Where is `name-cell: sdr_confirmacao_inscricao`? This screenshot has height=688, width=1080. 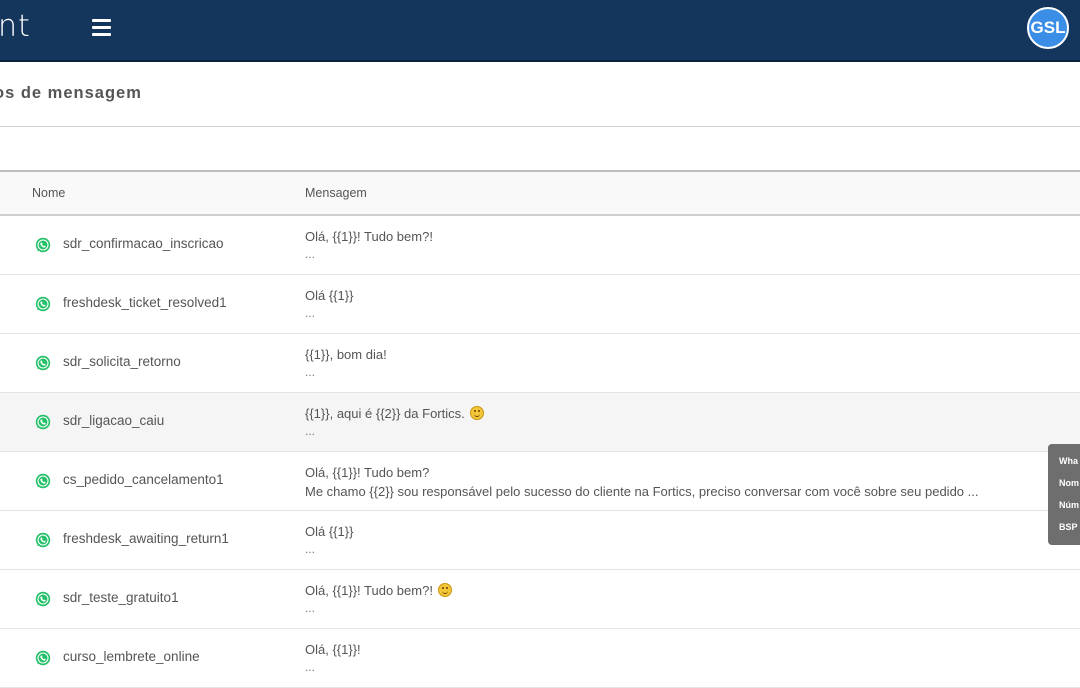 name-cell: sdr_confirmacao_inscricao is located at coordinates (152, 245).